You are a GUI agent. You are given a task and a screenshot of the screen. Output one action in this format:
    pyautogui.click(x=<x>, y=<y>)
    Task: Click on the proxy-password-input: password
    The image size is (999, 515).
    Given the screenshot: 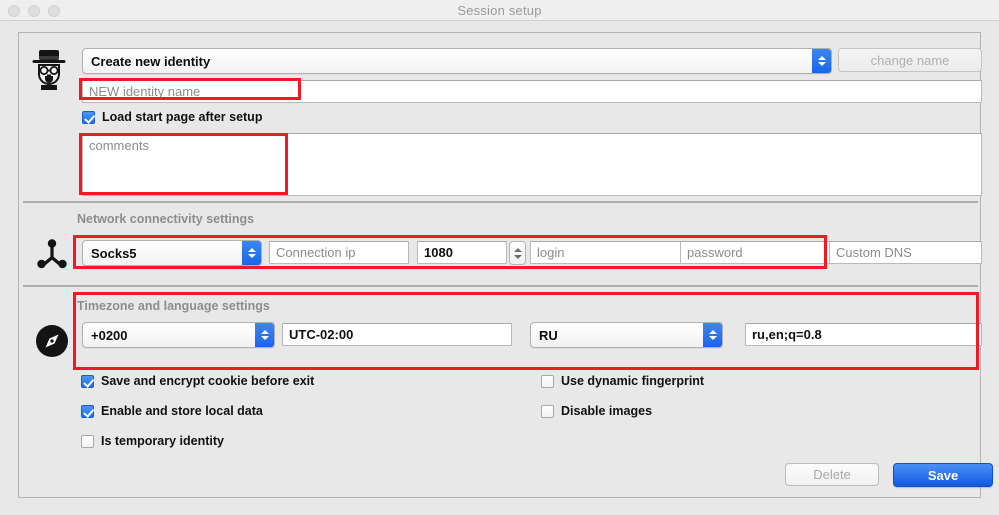 What is the action you would take?
    pyautogui.click(x=760, y=252)
    